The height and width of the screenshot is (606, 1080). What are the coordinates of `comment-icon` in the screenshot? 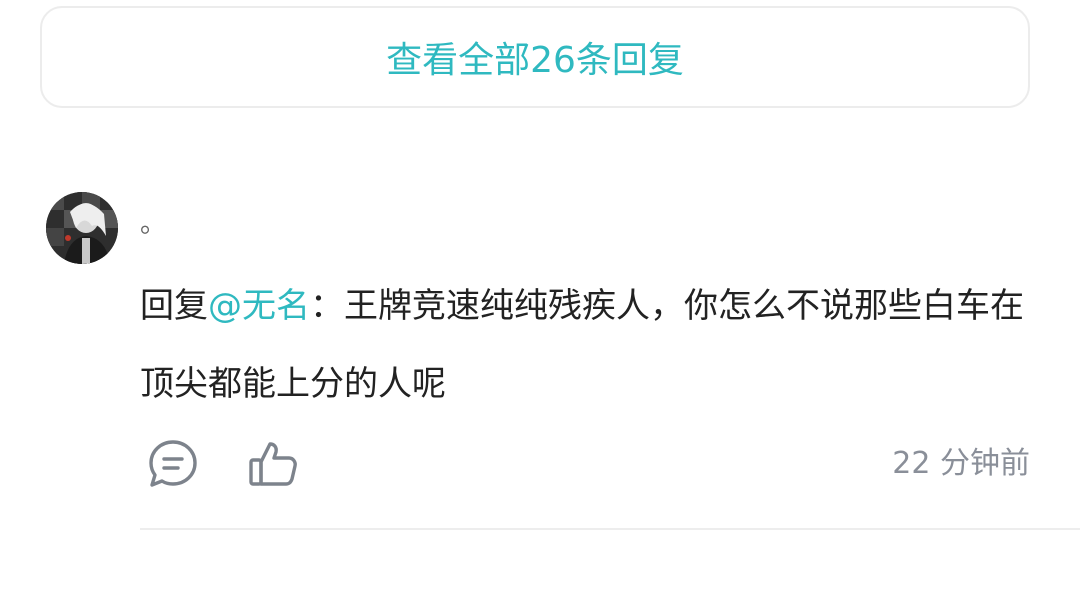 It's located at (173, 463).